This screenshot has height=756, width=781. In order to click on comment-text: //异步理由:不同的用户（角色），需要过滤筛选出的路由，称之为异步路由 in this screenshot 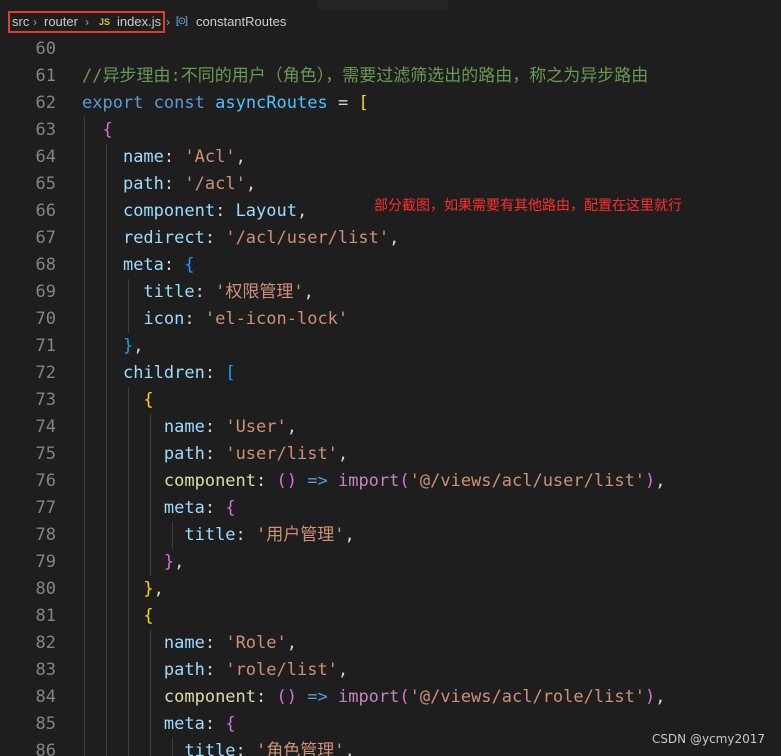, I will do `click(365, 76)`.